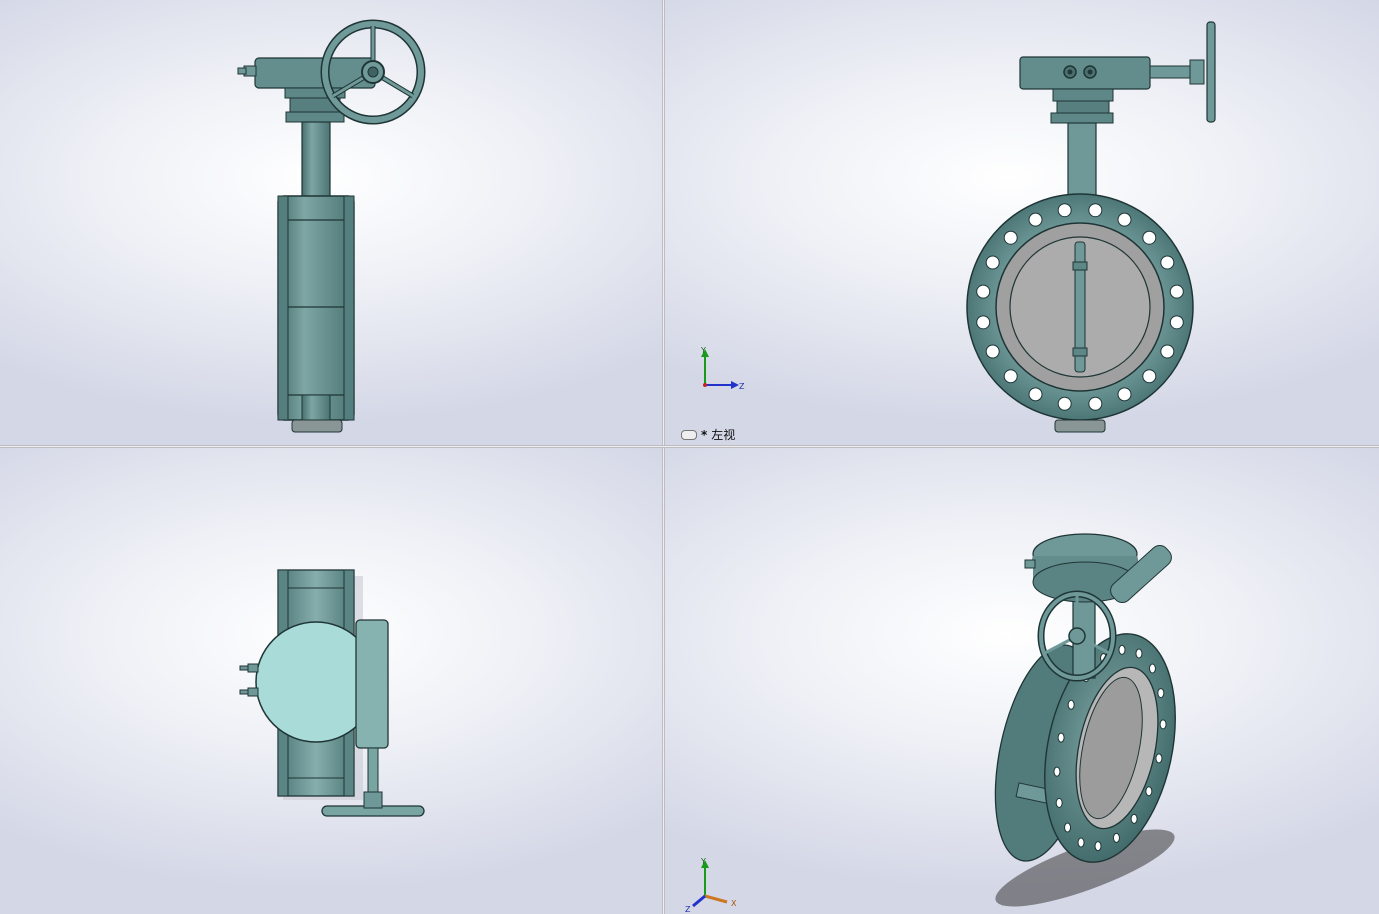 This screenshot has width=1379, height=914. Describe the element at coordinates (663, 457) in the screenshot. I see `viewport-splitter-vertical` at that location.